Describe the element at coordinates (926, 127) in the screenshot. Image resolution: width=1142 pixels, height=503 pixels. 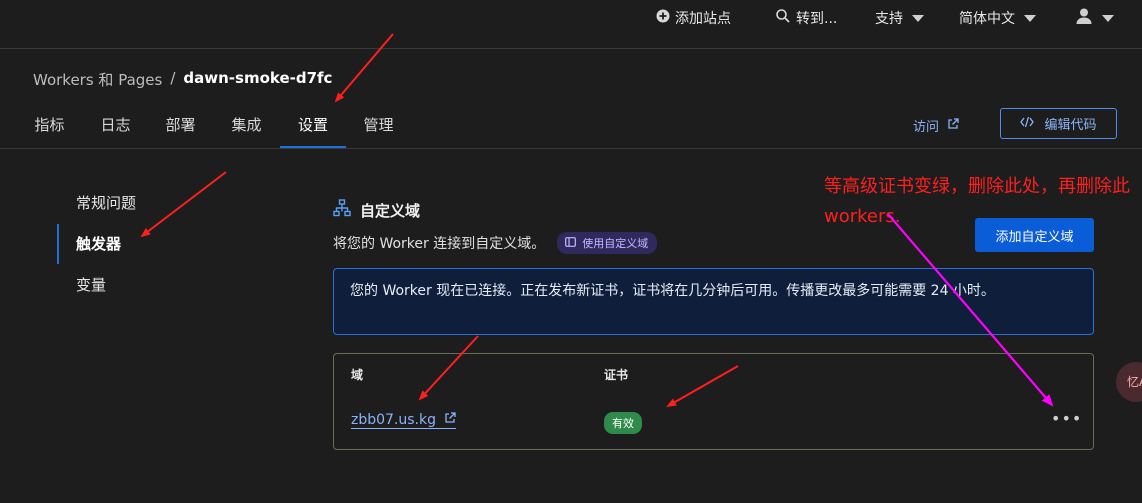
I see `visit-label: 访问` at that location.